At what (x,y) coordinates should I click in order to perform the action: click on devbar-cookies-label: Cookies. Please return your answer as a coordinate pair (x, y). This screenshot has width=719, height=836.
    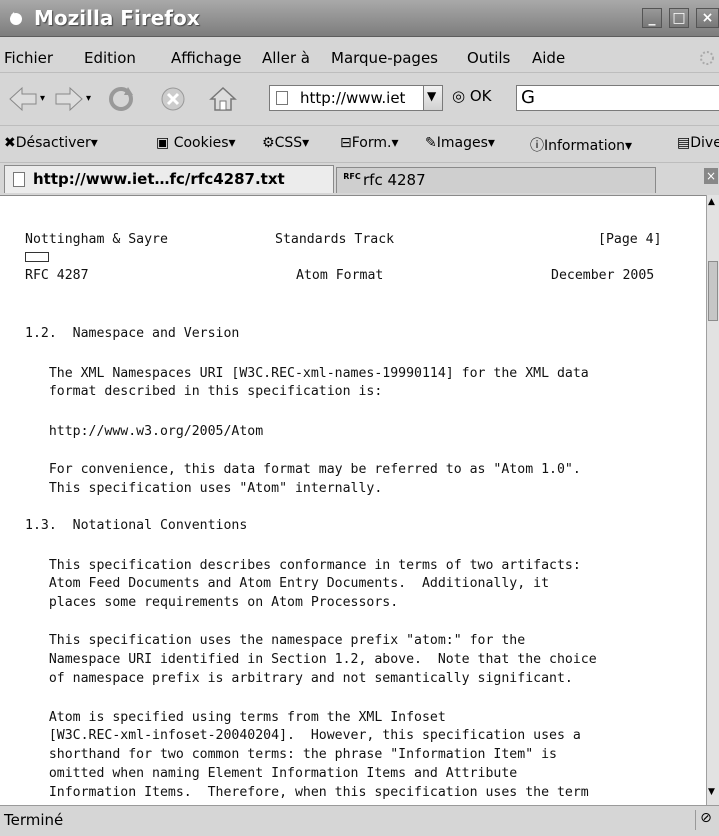
    Looking at the image, I should click on (201, 143).